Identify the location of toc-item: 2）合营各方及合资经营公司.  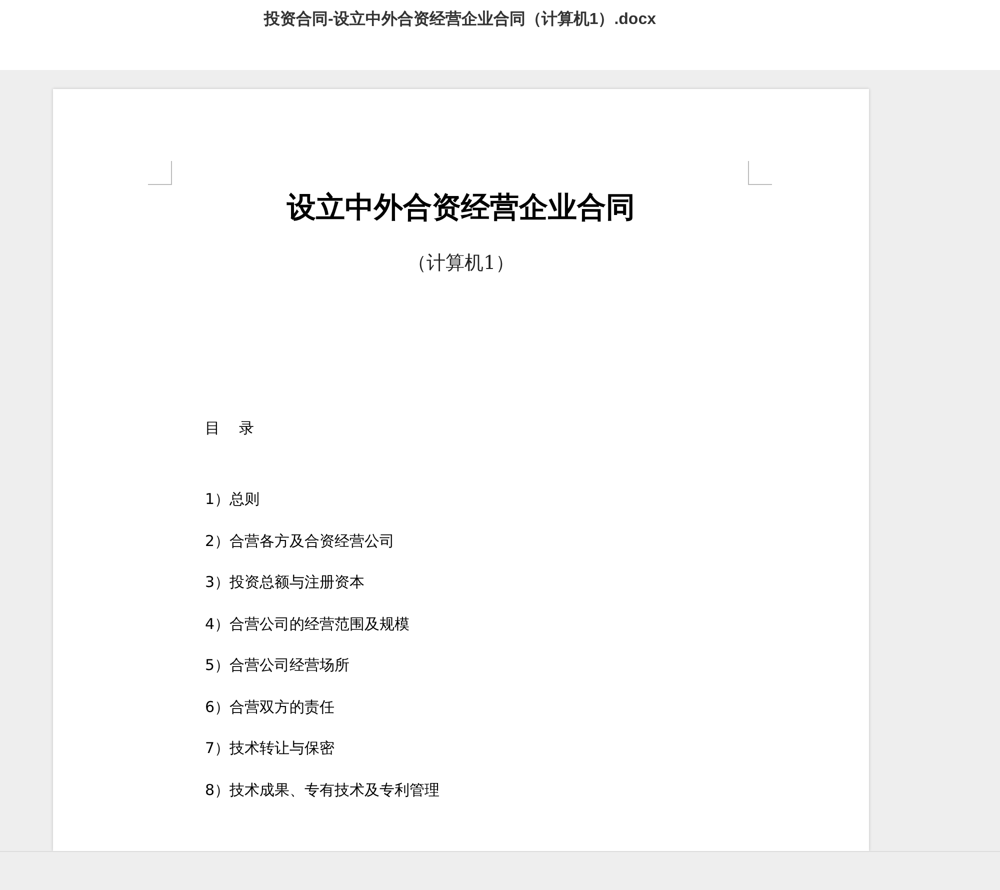
(300, 541).